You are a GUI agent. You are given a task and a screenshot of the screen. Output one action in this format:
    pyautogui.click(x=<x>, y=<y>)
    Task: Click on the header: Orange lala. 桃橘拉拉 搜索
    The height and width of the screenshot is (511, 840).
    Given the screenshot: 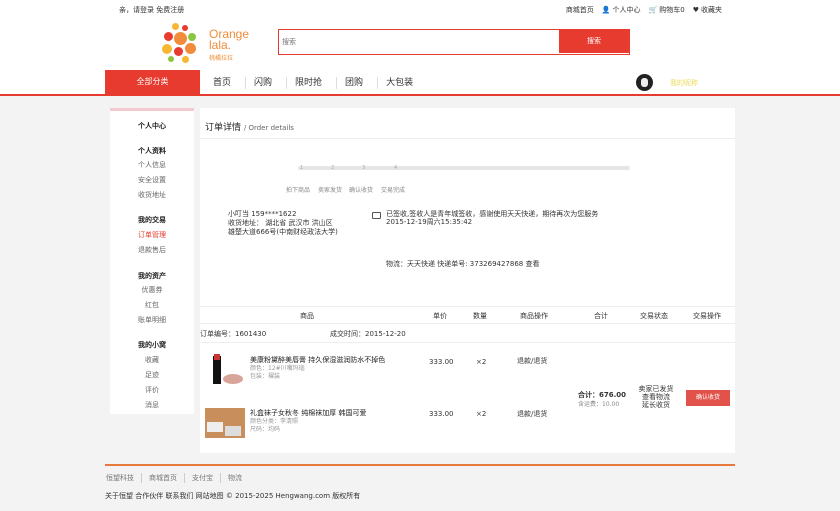 What is the action you would take?
    pyautogui.click(x=420, y=44)
    